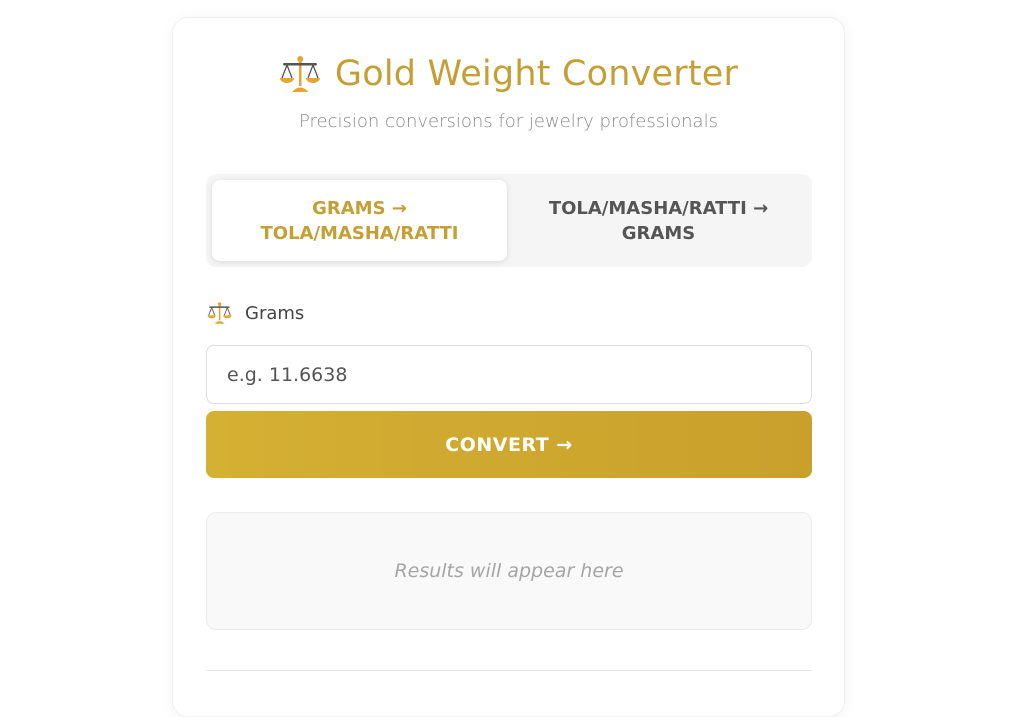  I want to click on grams-label-text: Grams, so click(275, 313).